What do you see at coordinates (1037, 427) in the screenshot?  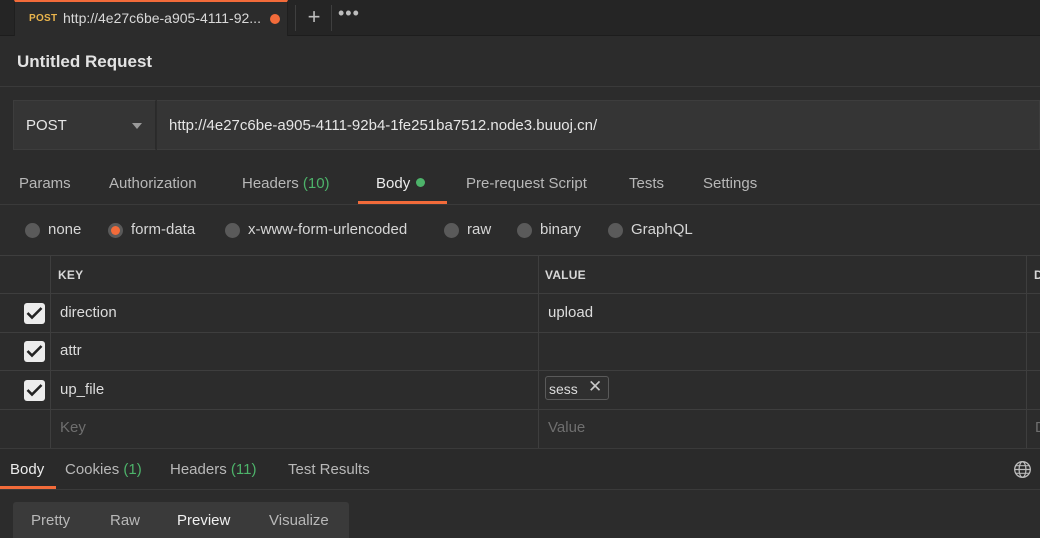 I see `description-input: D` at bounding box center [1037, 427].